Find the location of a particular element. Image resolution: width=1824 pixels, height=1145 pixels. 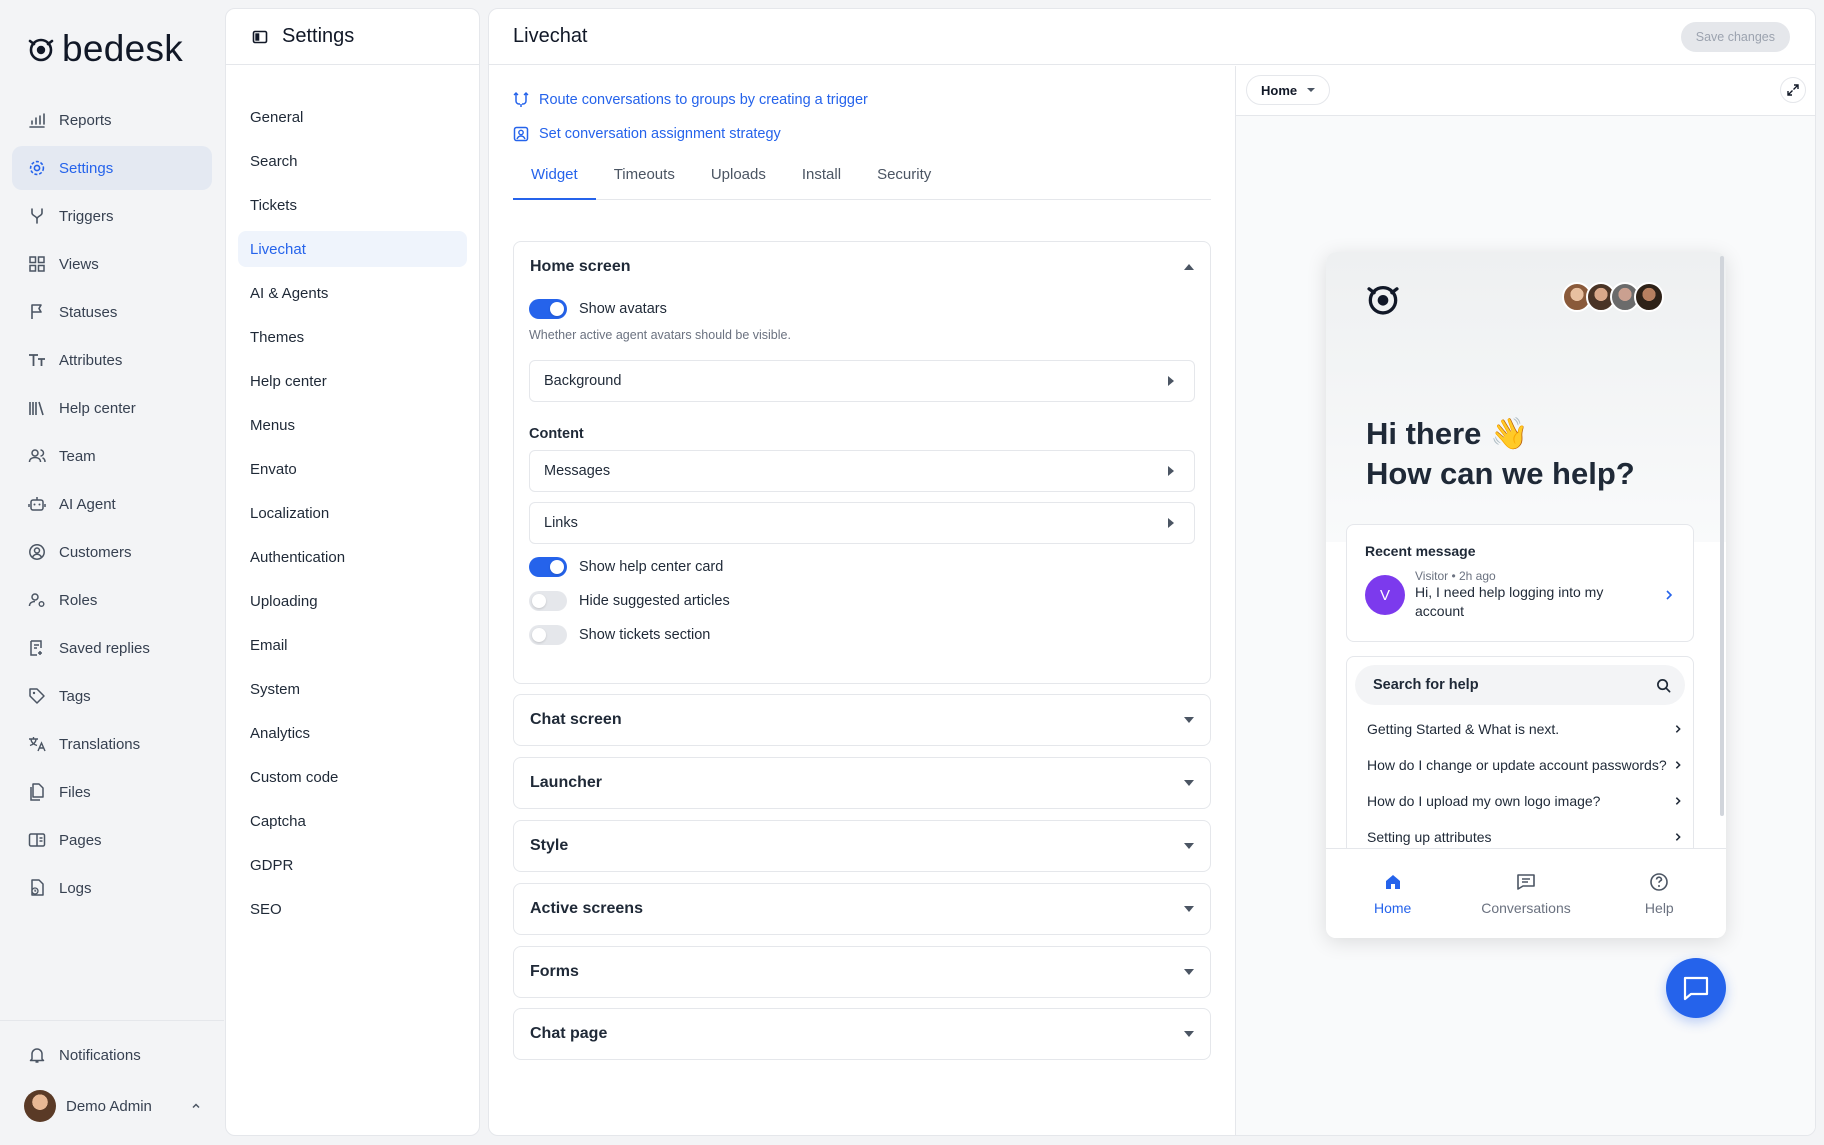

widget-nav-label: Home is located at coordinates (1392, 907).